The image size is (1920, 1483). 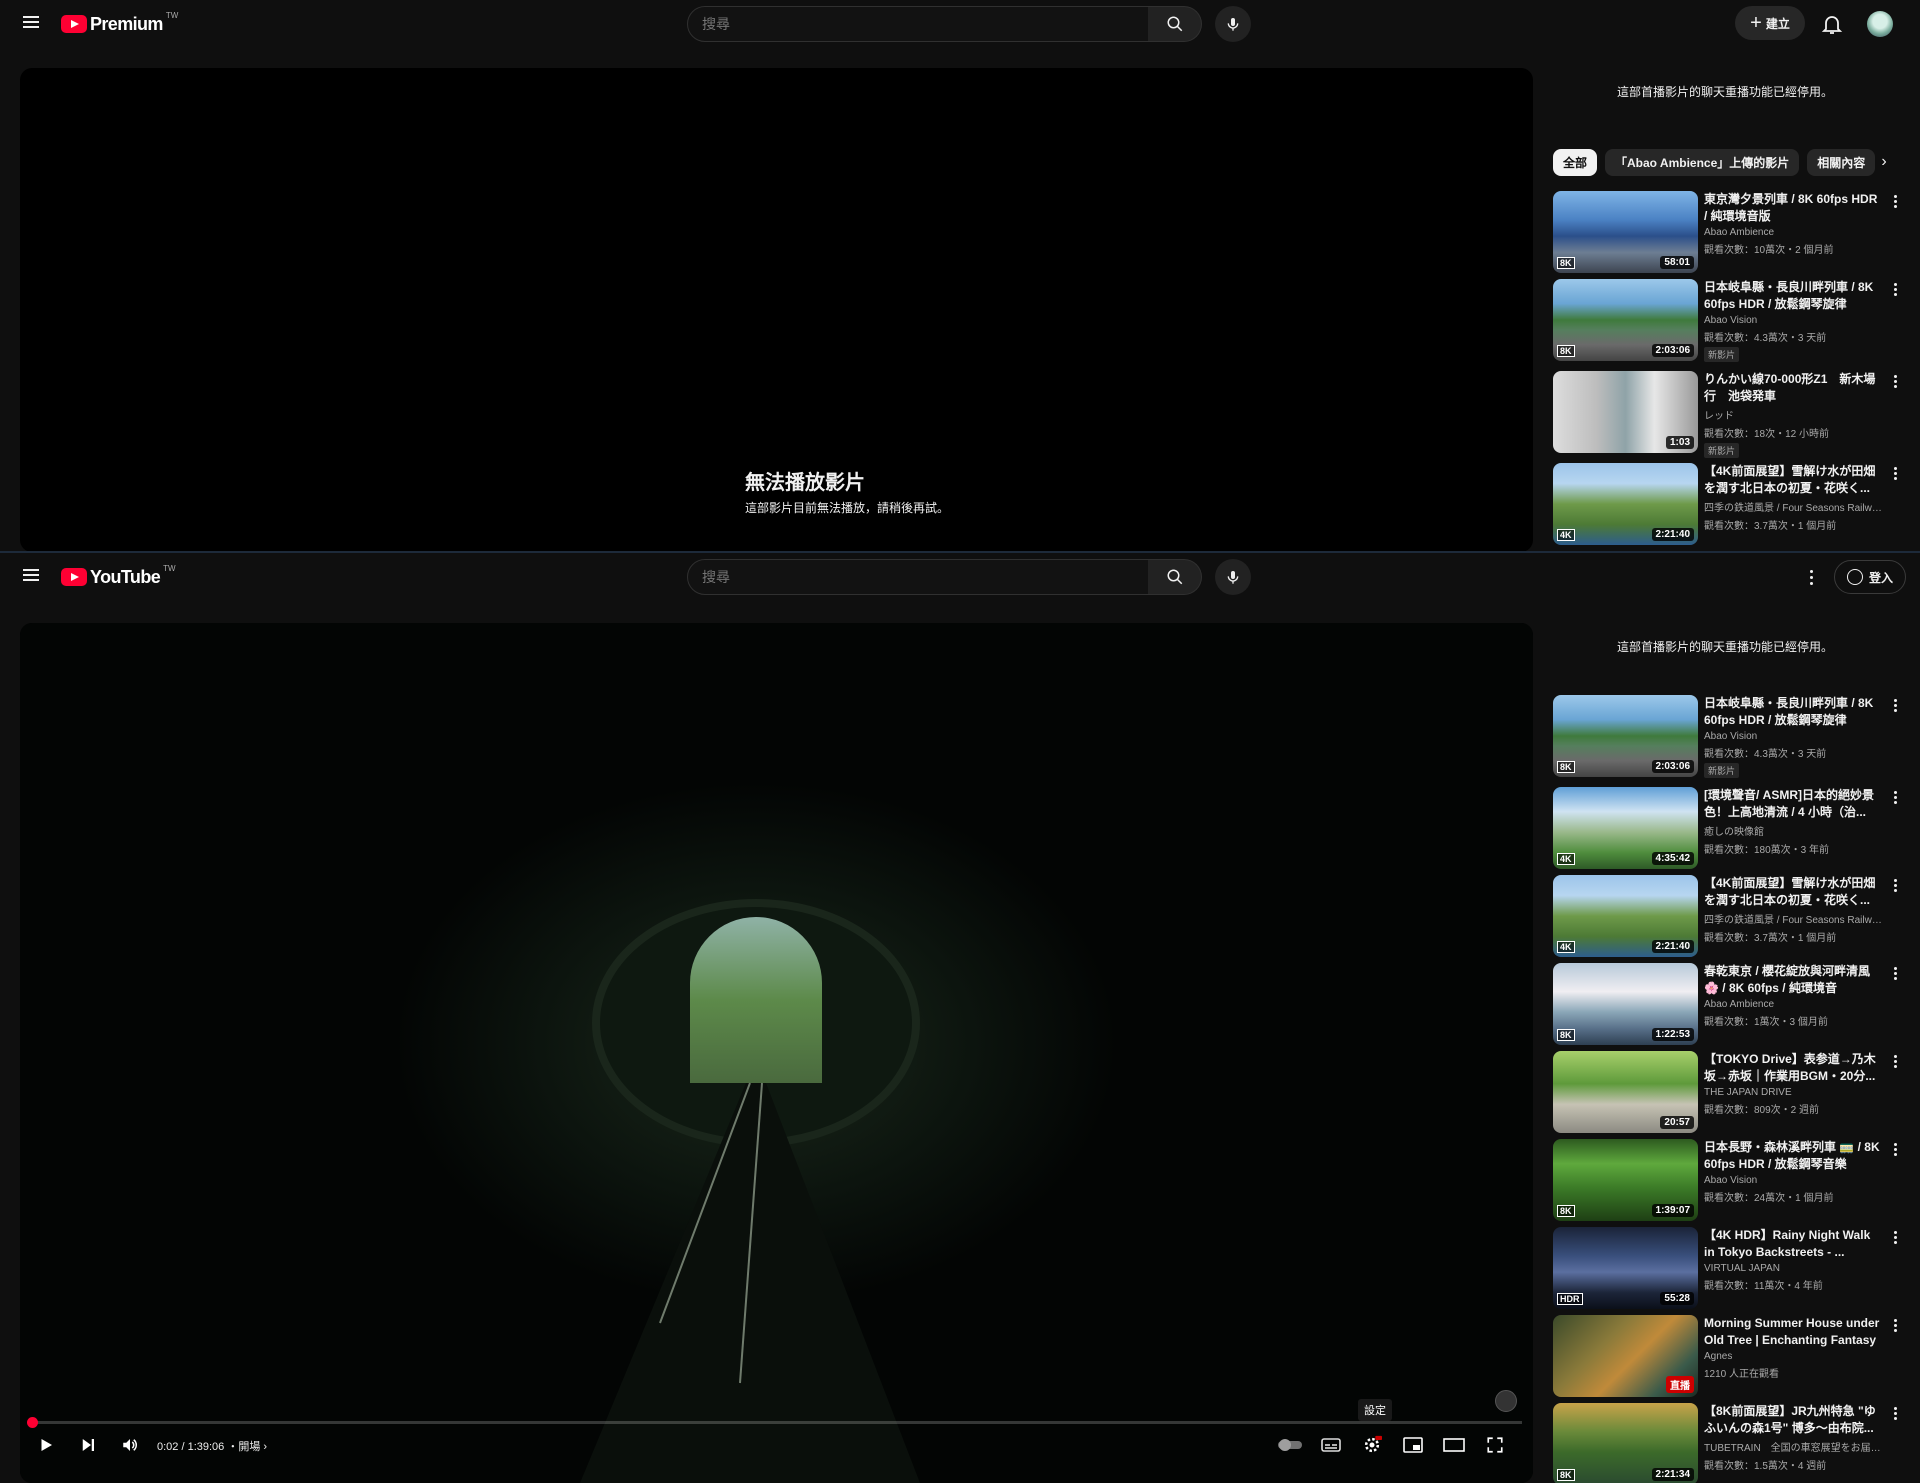 What do you see at coordinates (1290, 1445) in the screenshot?
I see `autoplay-toggle` at bounding box center [1290, 1445].